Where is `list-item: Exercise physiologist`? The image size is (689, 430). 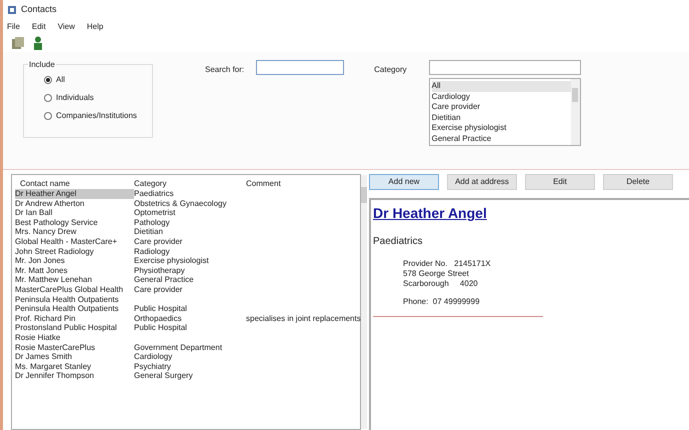 list-item: Exercise physiologist is located at coordinates (501, 128).